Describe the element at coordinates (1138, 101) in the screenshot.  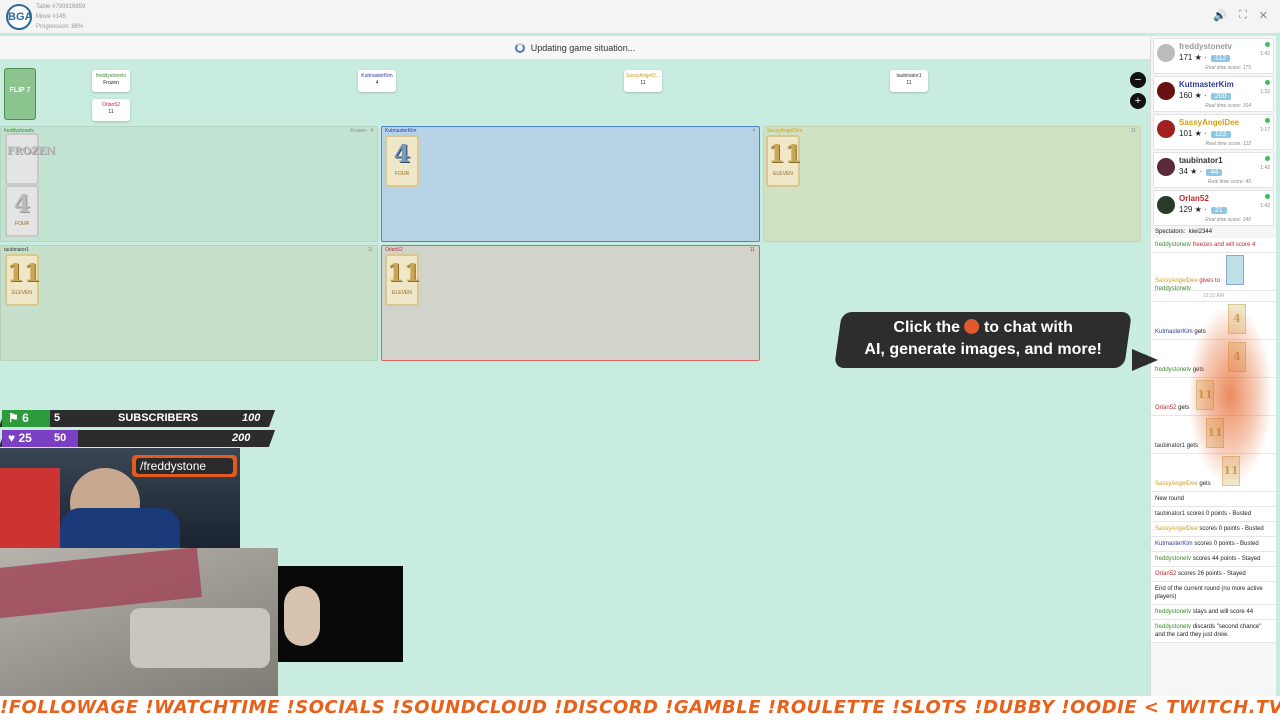
I see `zoom-in-icon: +` at that location.